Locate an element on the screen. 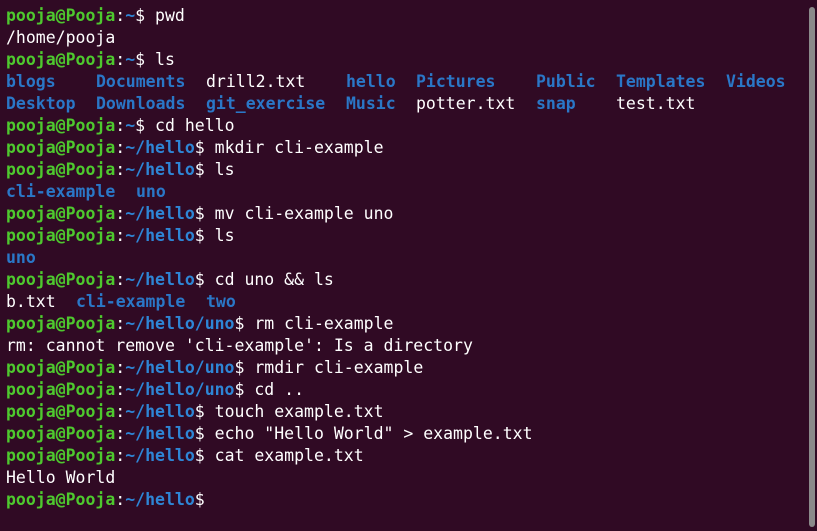 This screenshot has width=817, height=531. prompt-line: pooja@Pooja:~/hello/uno$ rm cli-example is located at coordinates (200, 323).